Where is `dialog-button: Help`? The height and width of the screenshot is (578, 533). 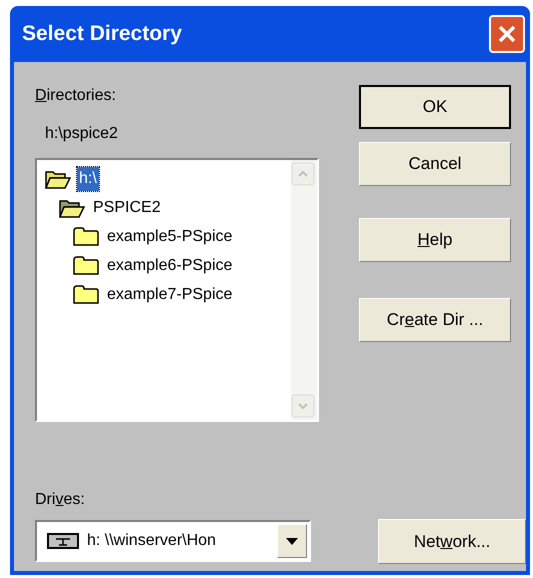 dialog-button: Help is located at coordinates (435, 240).